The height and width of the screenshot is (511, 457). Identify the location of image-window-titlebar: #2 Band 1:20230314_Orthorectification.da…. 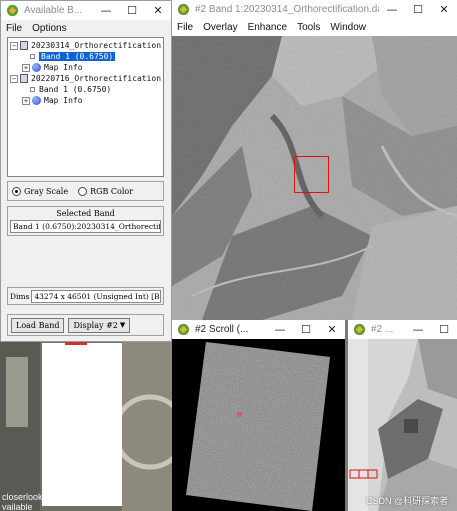
(314, 9).